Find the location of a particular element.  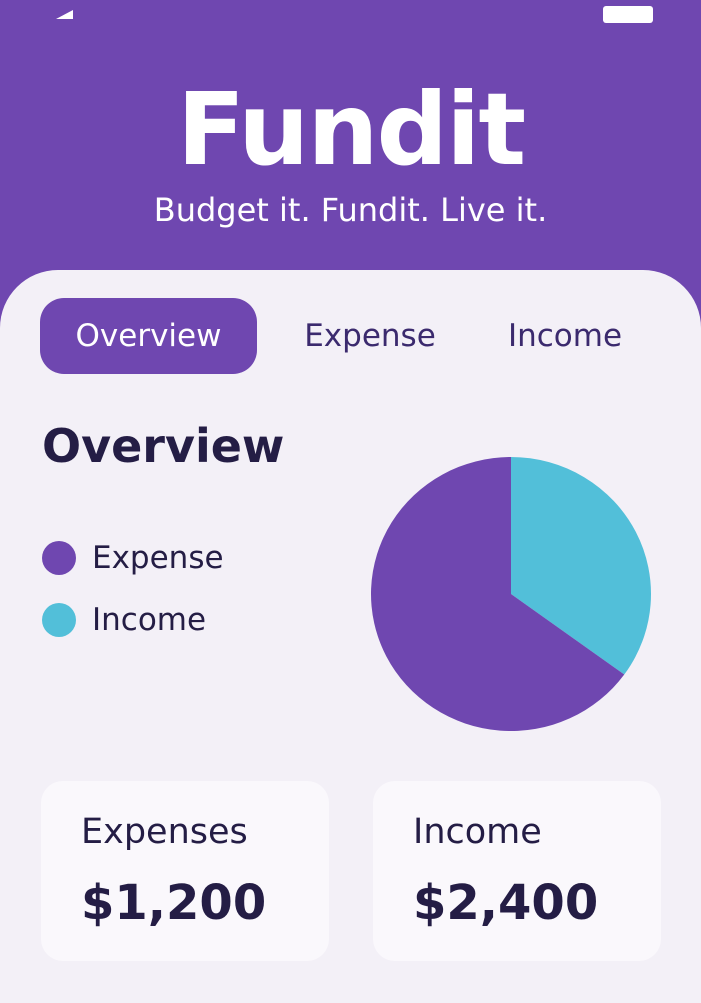

legend-label-income: Income is located at coordinates (149, 620).